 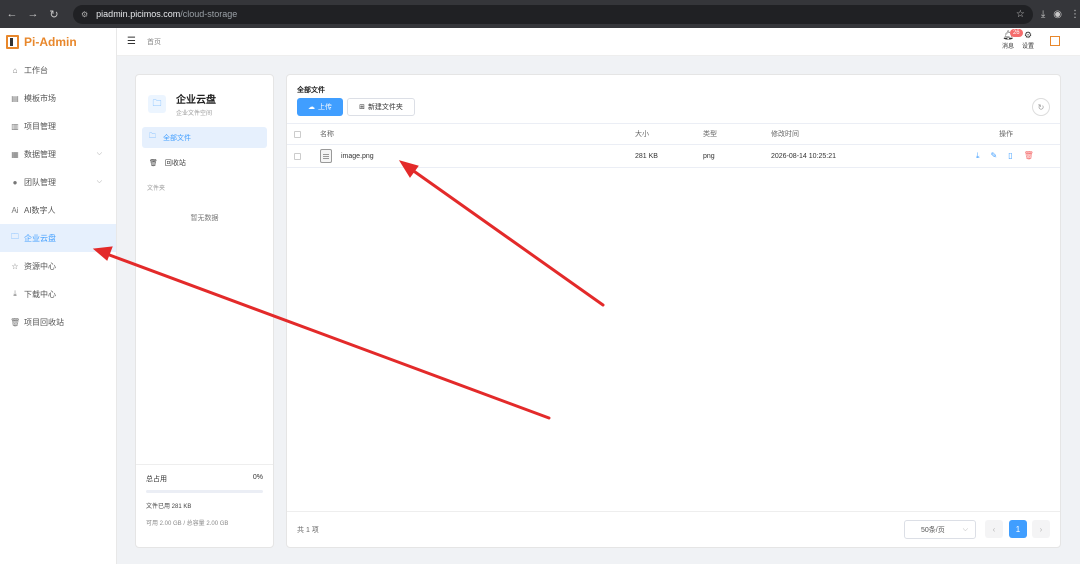 What do you see at coordinates (1018, 529) in the screenshot?
I see `current-page-button: 1` at bounding box center [1018, 529].